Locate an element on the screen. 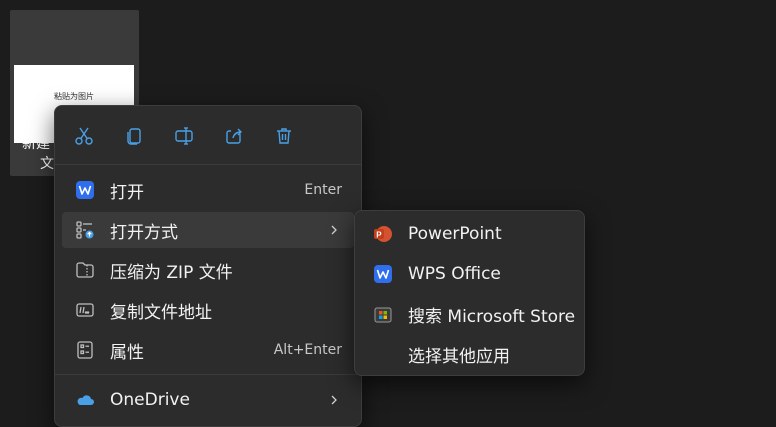 This screenshot has width=776, height=427. open-with-icon is located at coordinates (85, 230).